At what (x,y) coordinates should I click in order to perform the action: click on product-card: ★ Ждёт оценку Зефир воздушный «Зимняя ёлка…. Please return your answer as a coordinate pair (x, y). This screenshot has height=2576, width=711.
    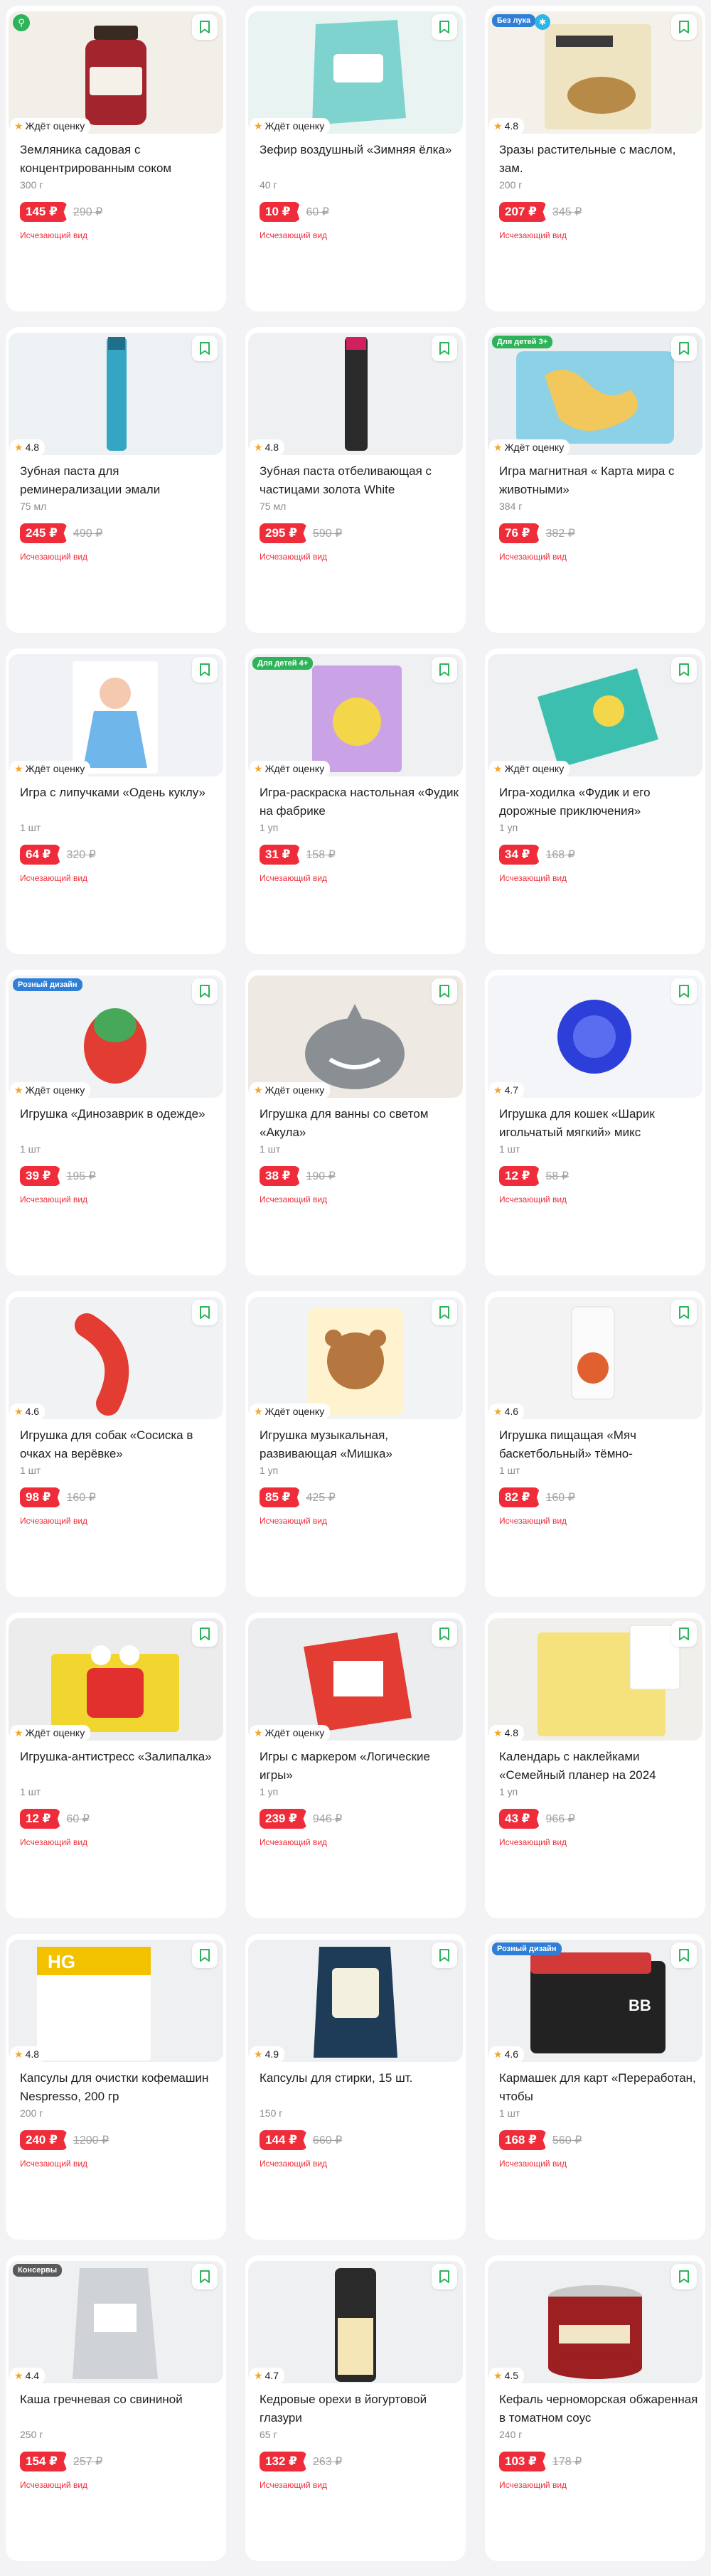
    Looking at the image, I should click on (355, 158).